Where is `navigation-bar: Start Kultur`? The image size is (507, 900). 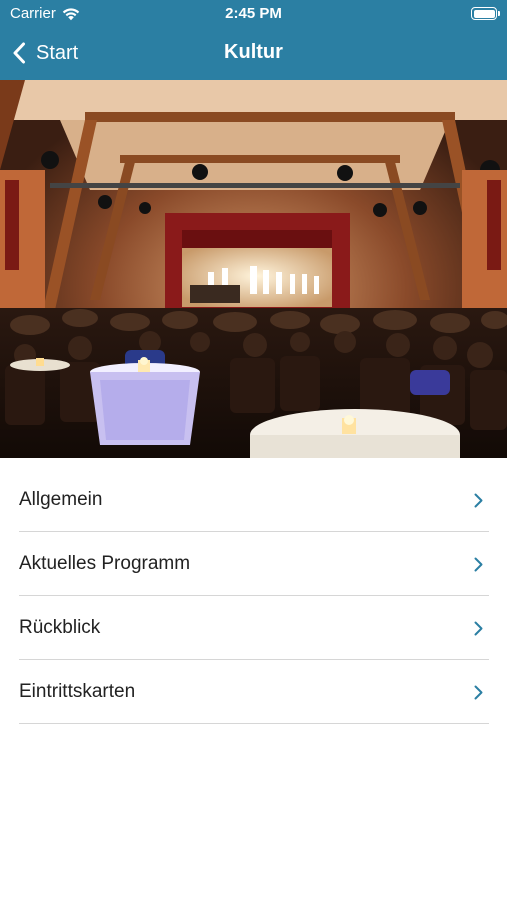
navigation-bar: Start Kultur is located at coordinates (253, 54).